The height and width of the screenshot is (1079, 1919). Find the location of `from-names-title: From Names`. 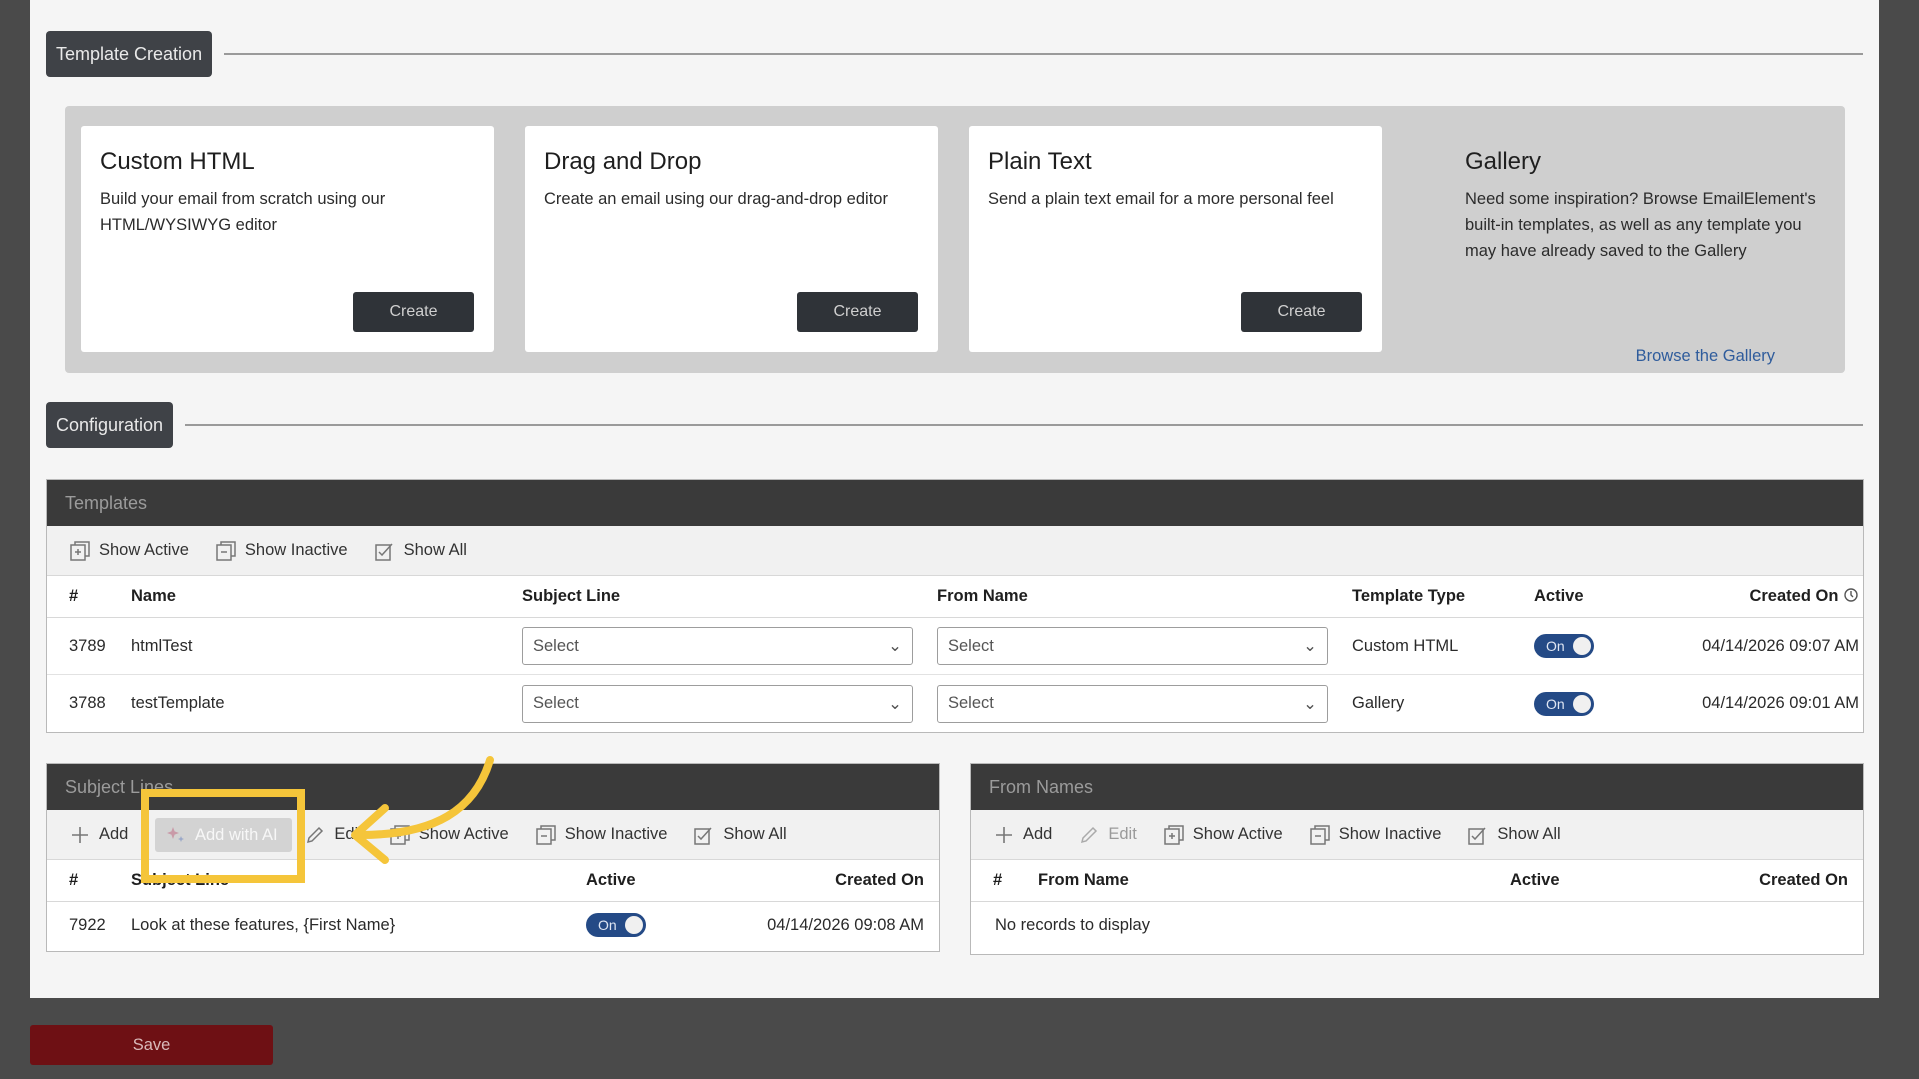

from-names-title: From Names is located at coordinates (1417, 787).